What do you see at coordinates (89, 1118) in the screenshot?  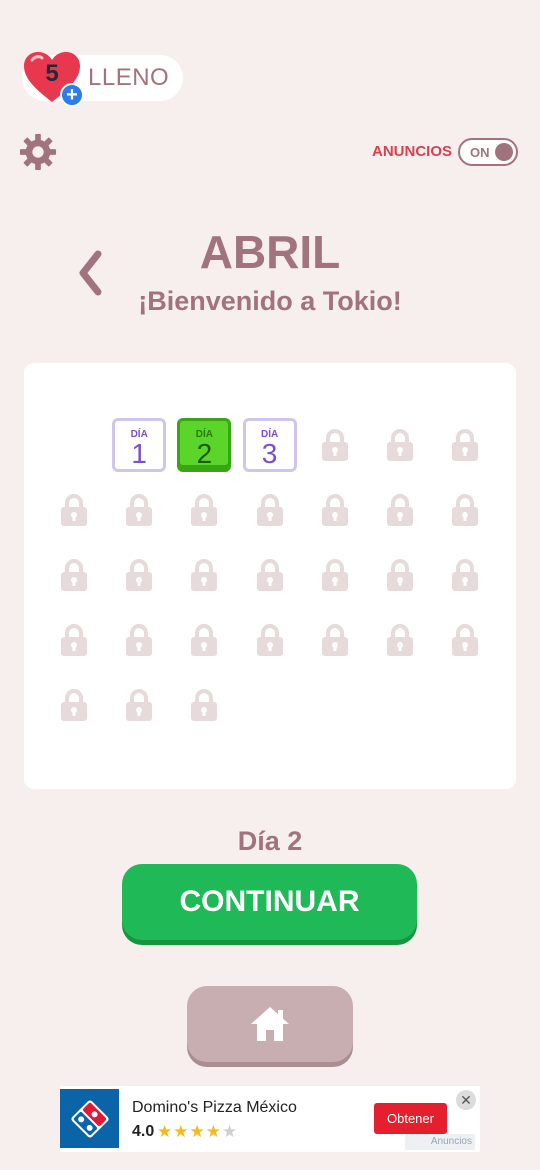 I see `dominos-logo` at bounding box center [89, 1118].